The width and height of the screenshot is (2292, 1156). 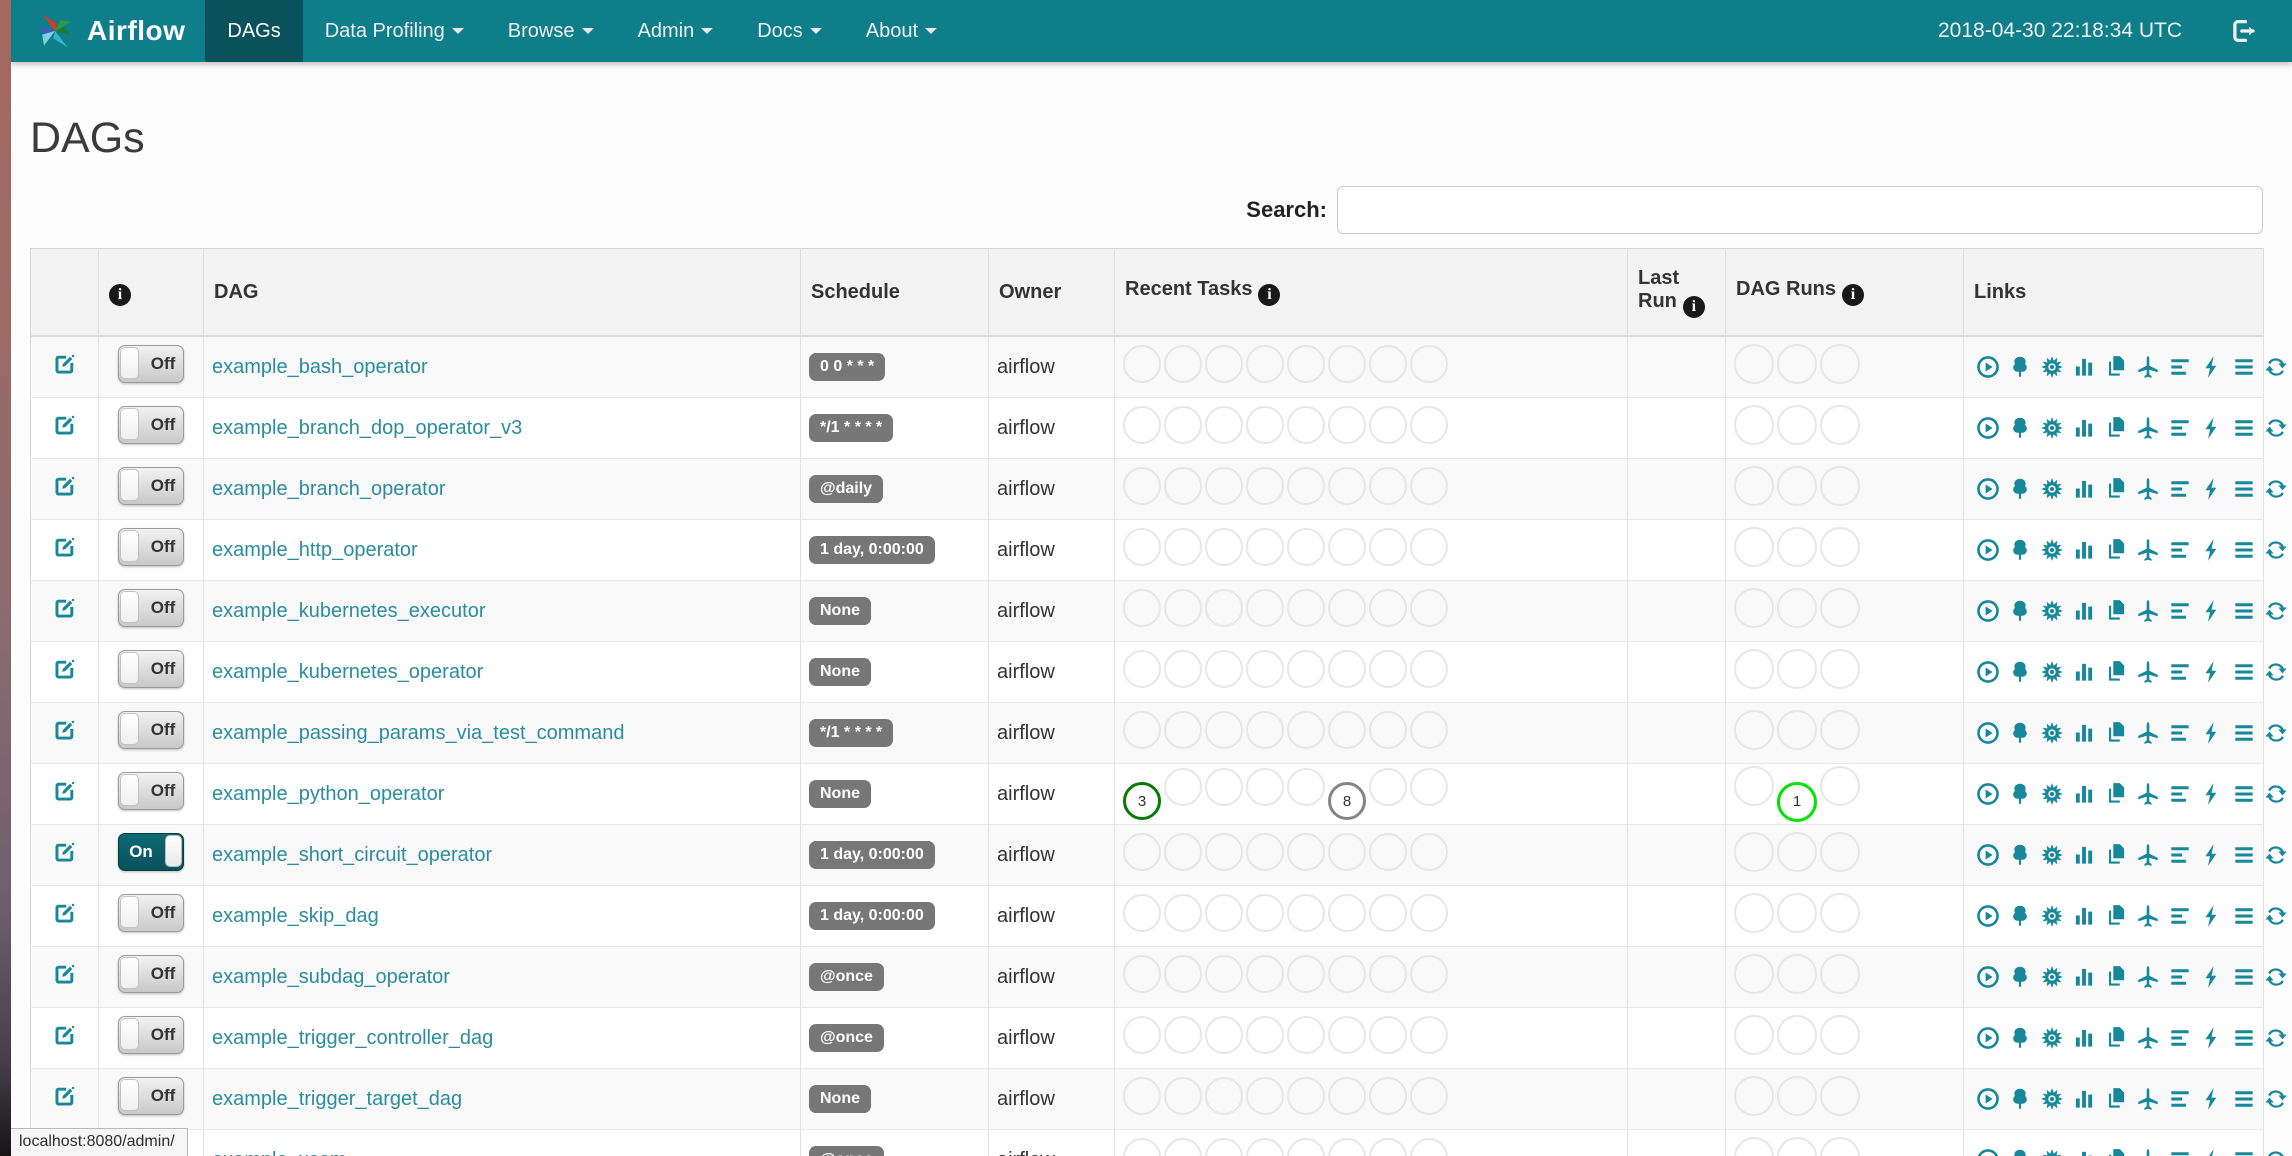 What do you see at coordinates (331, 977) in the screenshot?
I see `dag-name-link: example_subdag_operator` at bounding box center [331, 977].